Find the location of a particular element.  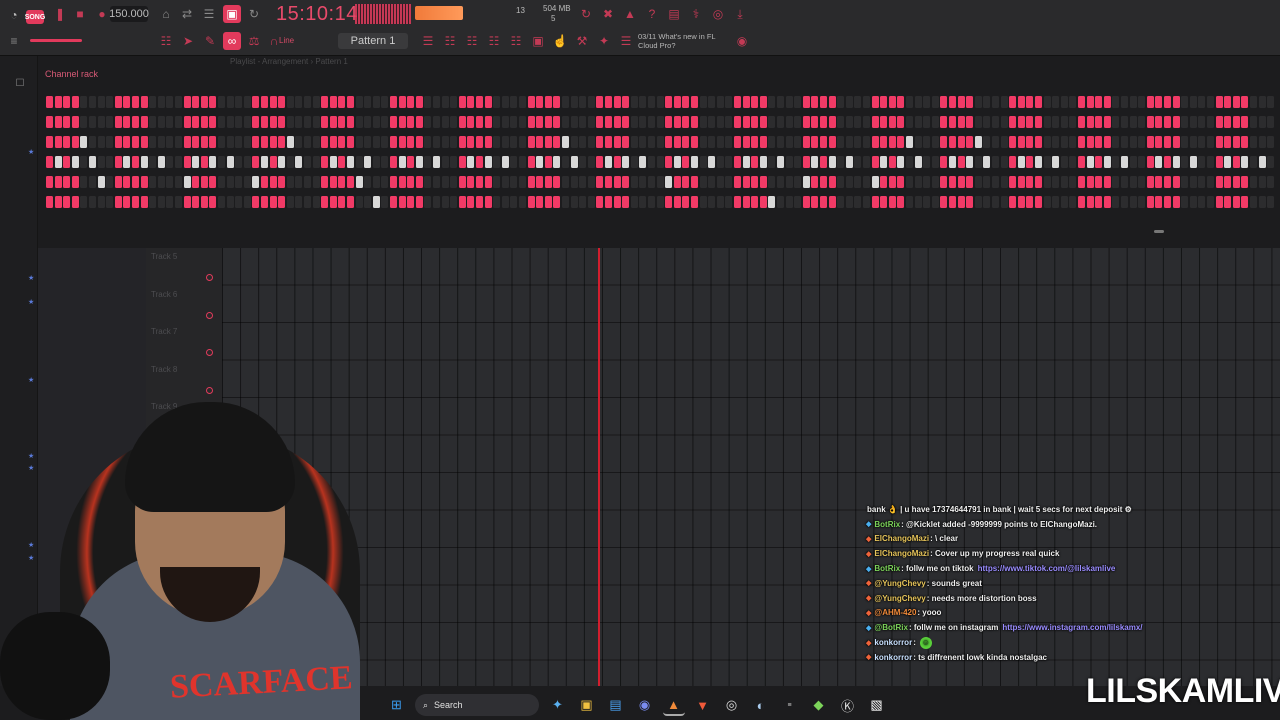

file-explorer-icon: ▣ is located at coordinates (587, 705).